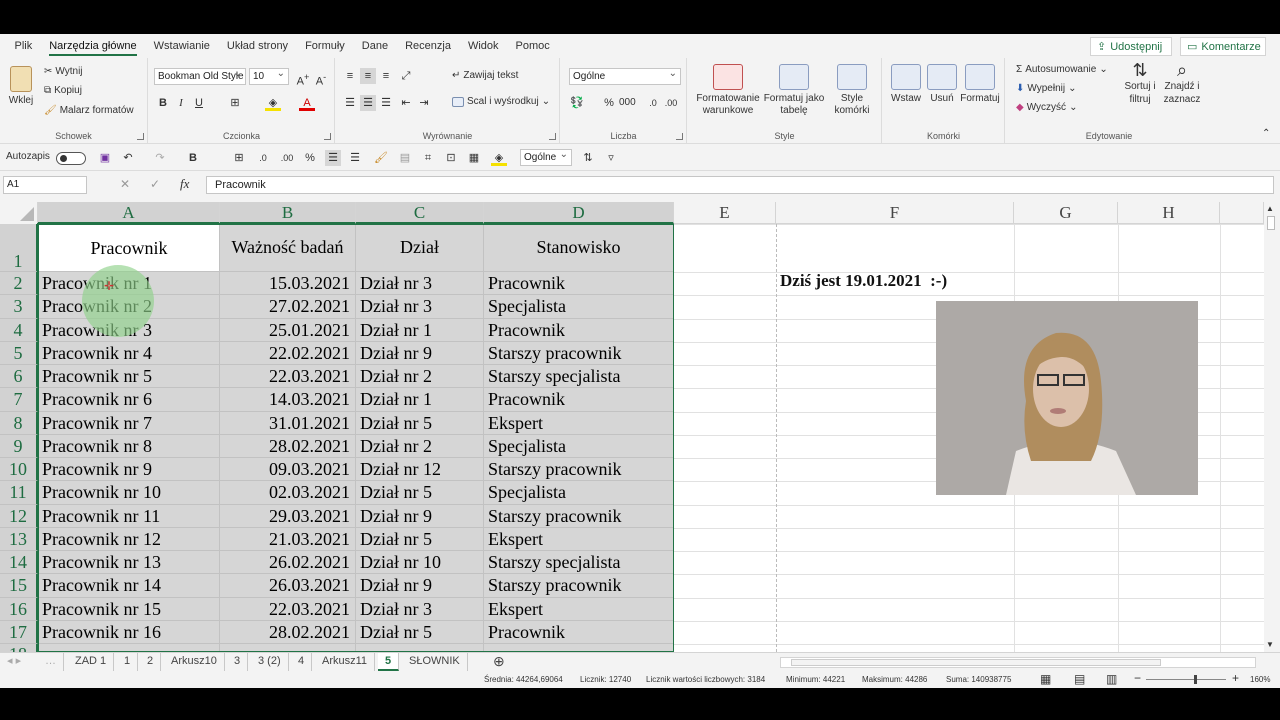 The image size is (1280, 720). What do you see at coordinates (420, 493) in the screenshot?
I see `table-cell-dept: Dział nr 5` at bounding box center [420, 493].